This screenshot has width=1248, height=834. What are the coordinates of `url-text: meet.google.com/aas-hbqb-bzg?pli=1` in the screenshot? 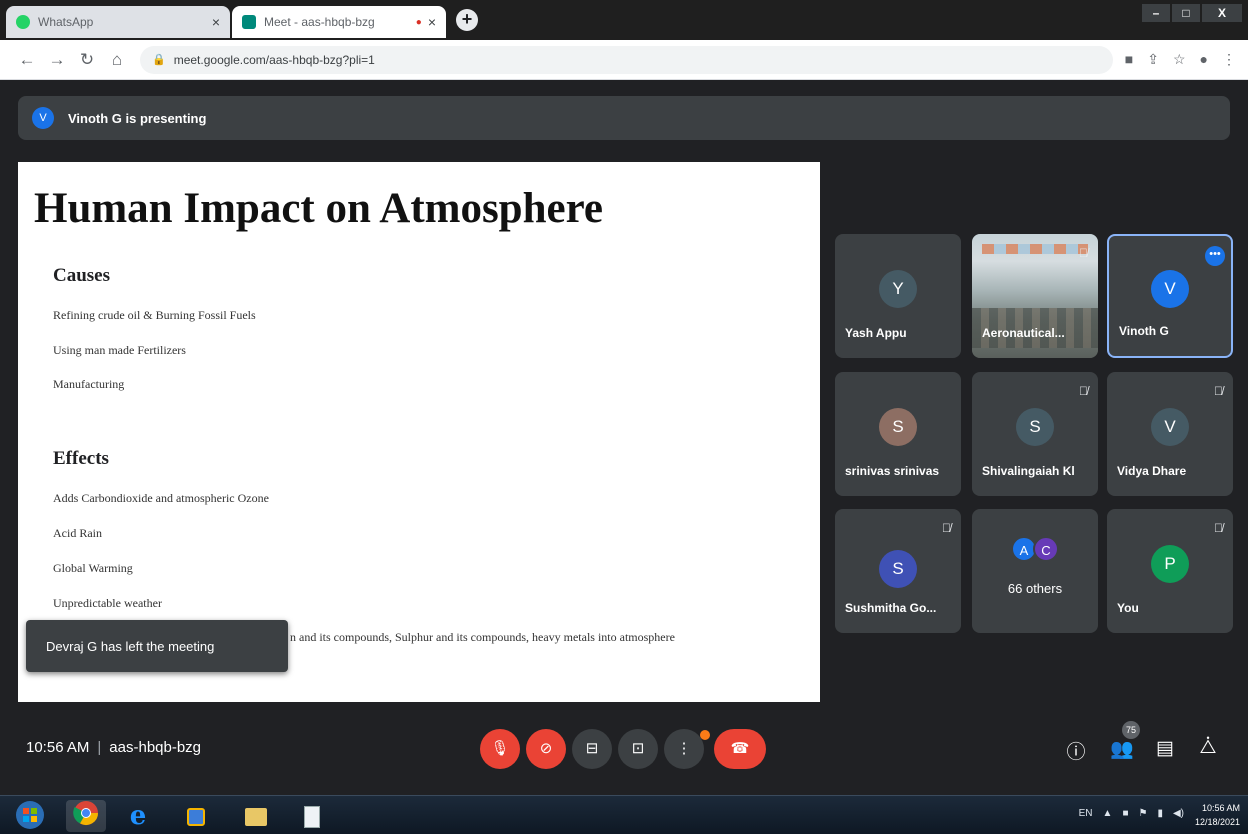 It's located at (274, 59).